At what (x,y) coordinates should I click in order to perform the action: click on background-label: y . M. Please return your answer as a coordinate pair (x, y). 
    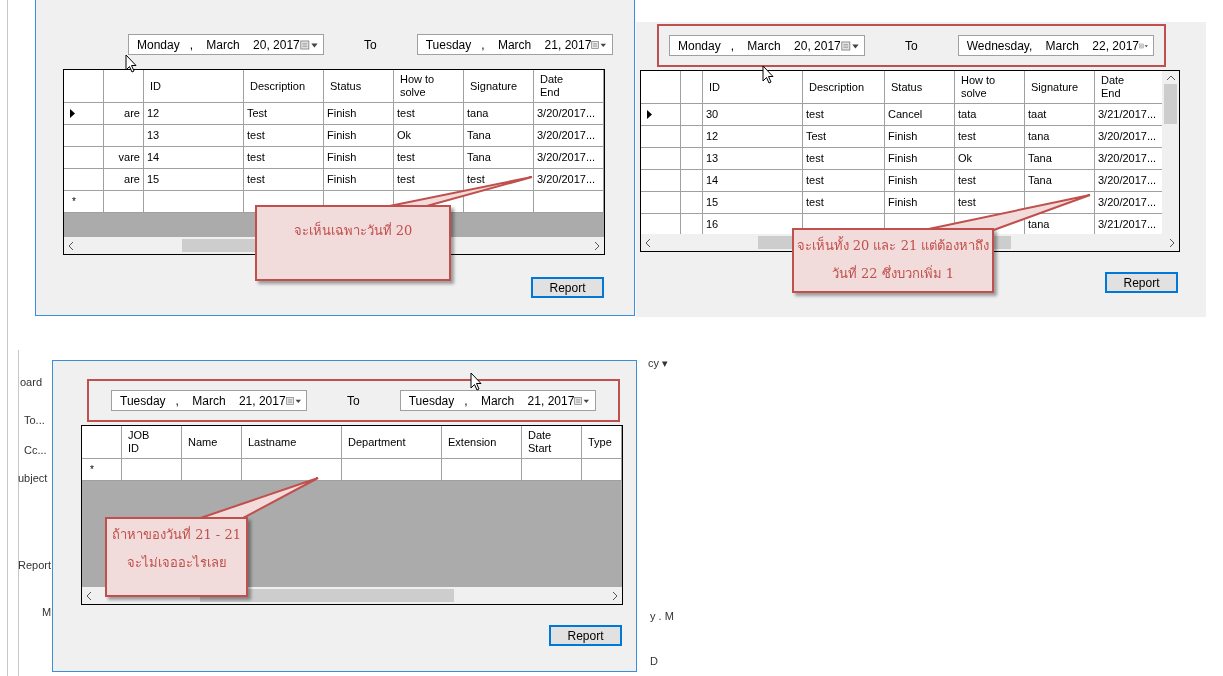
    Looking at the image, I should click on (662, 616).